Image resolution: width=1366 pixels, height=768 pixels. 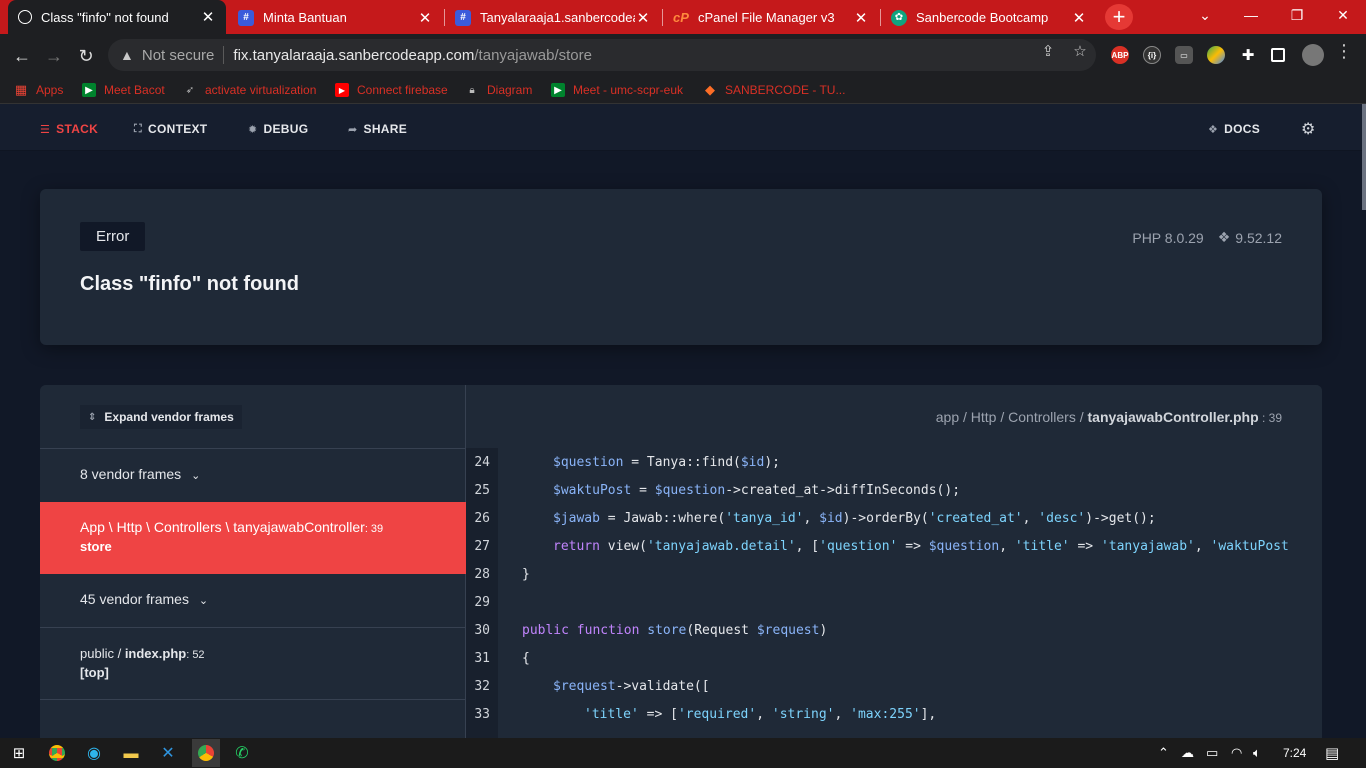 I want to click on tab-cpanel: cP cPanel File Manager v3 ✕, so click(x=771, y=17).